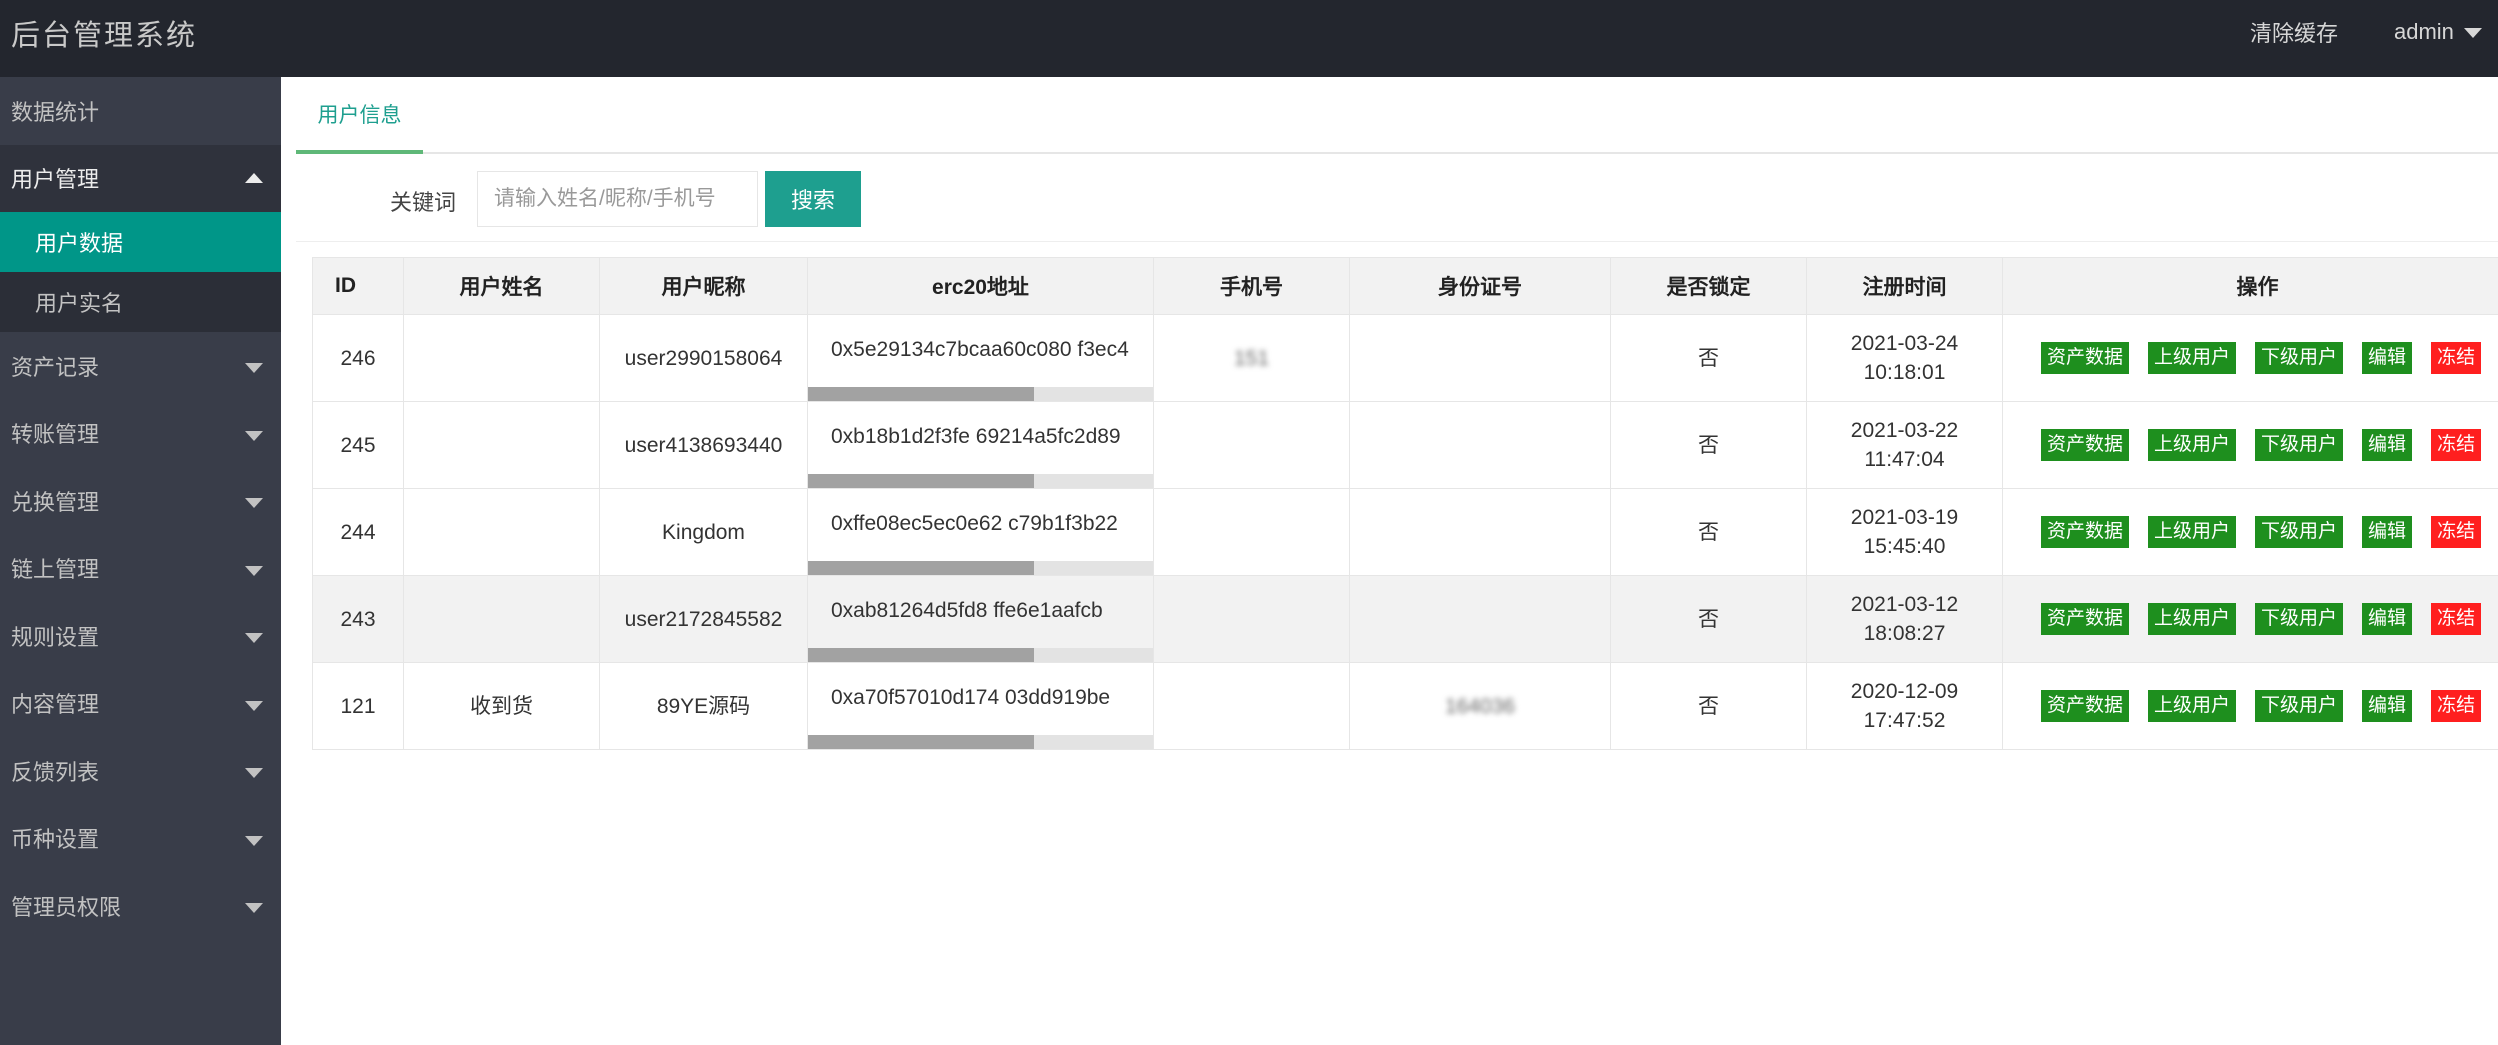  I want to click on cell-actions: 资产数据 上级用户 下级用户 编辑 冻结, so click(2250, 358).